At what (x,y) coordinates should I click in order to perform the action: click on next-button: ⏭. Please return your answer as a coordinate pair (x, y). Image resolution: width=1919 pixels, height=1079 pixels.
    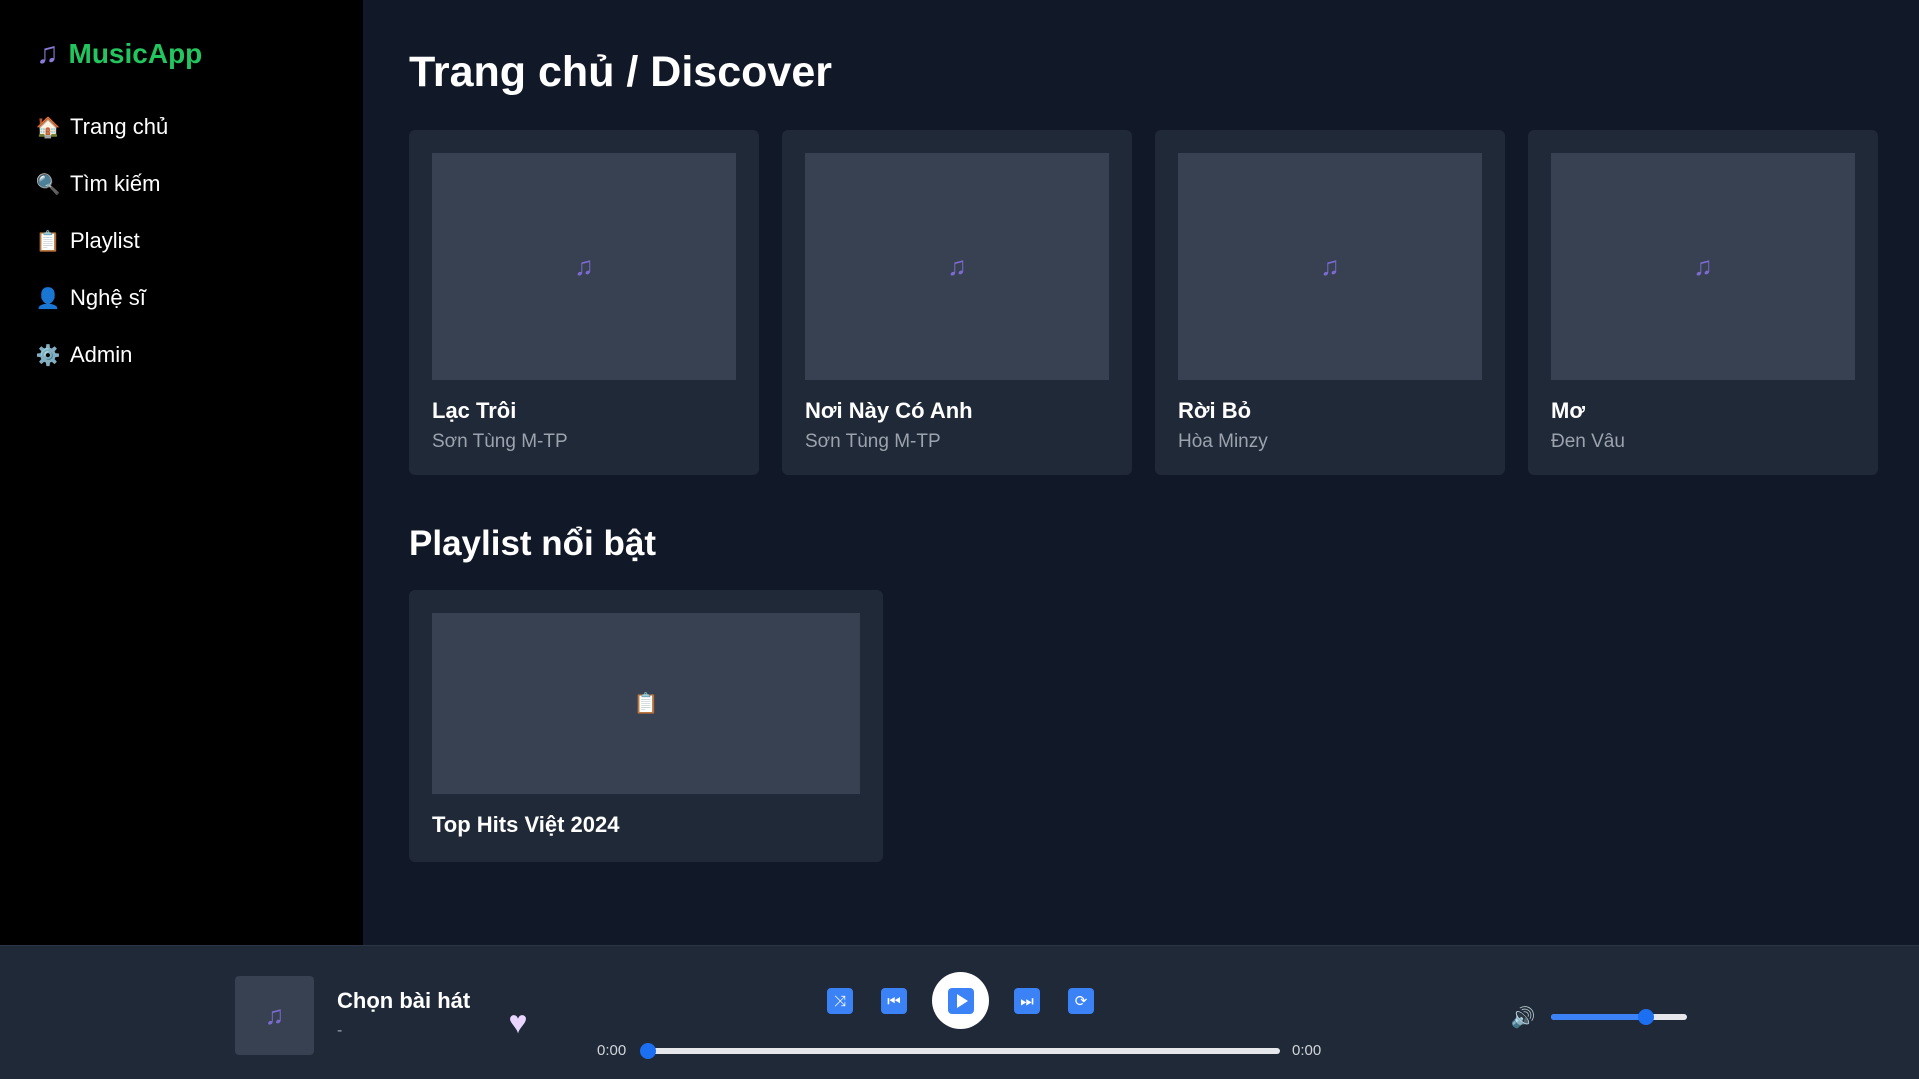
    Looking at the image, I should click on (1027, 1001).